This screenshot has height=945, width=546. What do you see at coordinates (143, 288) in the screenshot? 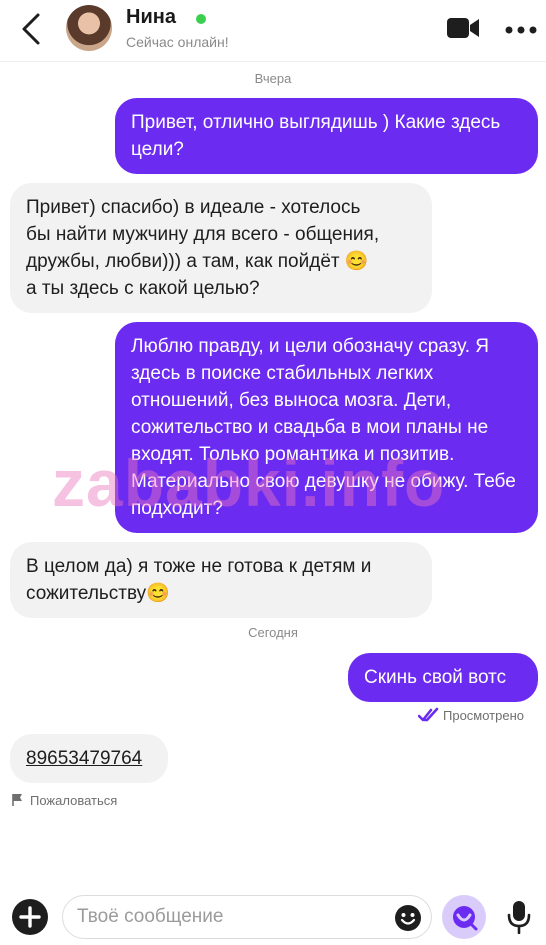
I see `message-line: а ты здесь с какой целью?` at bounding box center [143, 288].